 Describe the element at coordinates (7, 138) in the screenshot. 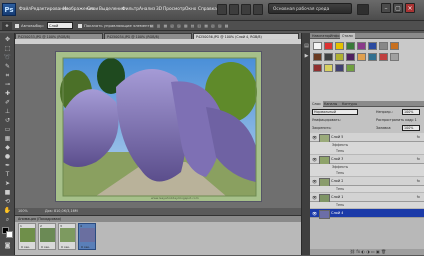

I see `gradient-icon: ▦` at that location.